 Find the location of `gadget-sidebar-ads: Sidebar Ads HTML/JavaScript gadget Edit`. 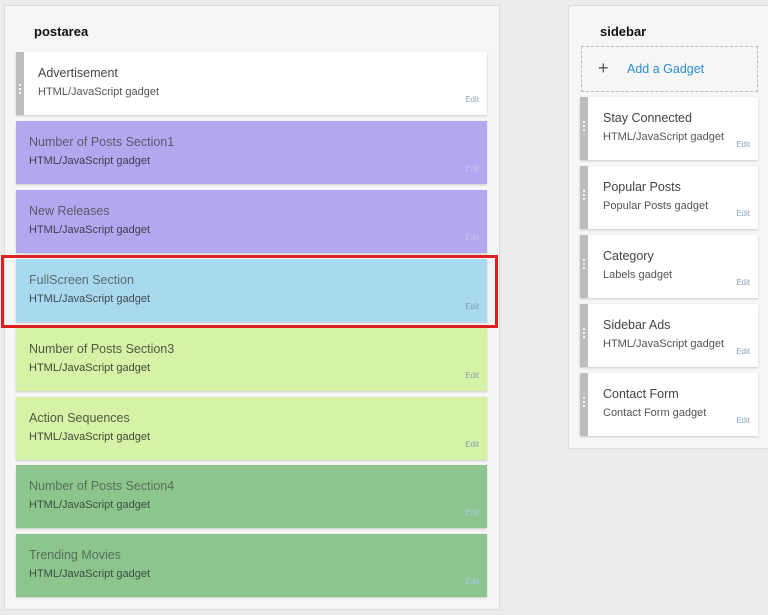

gadget-sidebar-ads: Sidebar Ads HTML/JavaScript gadget Edit is located at coordinates (669, 335).